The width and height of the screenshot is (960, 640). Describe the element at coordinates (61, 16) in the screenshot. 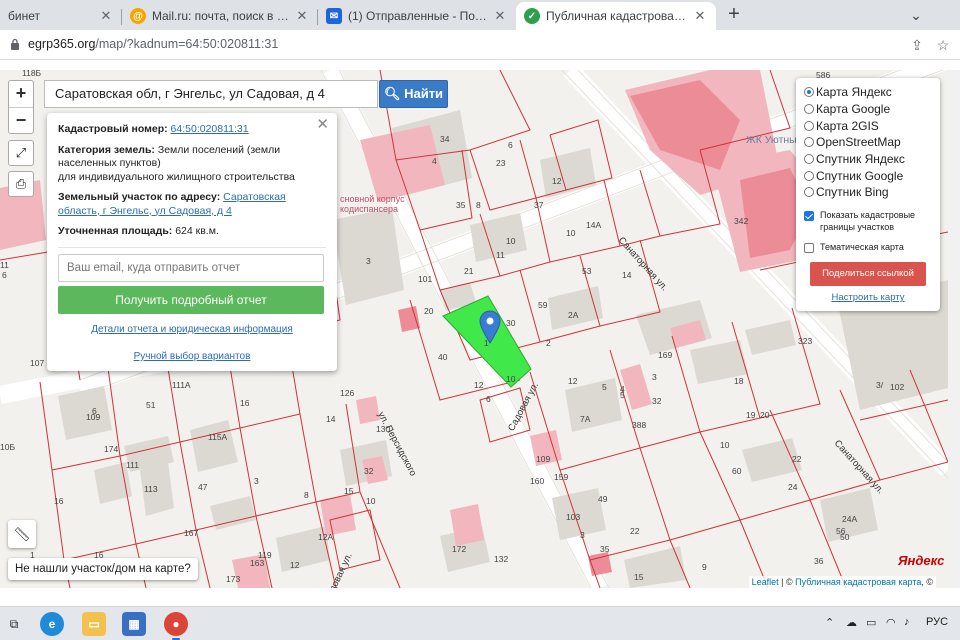

I see `browser-tab: бинет ✕` at that location.